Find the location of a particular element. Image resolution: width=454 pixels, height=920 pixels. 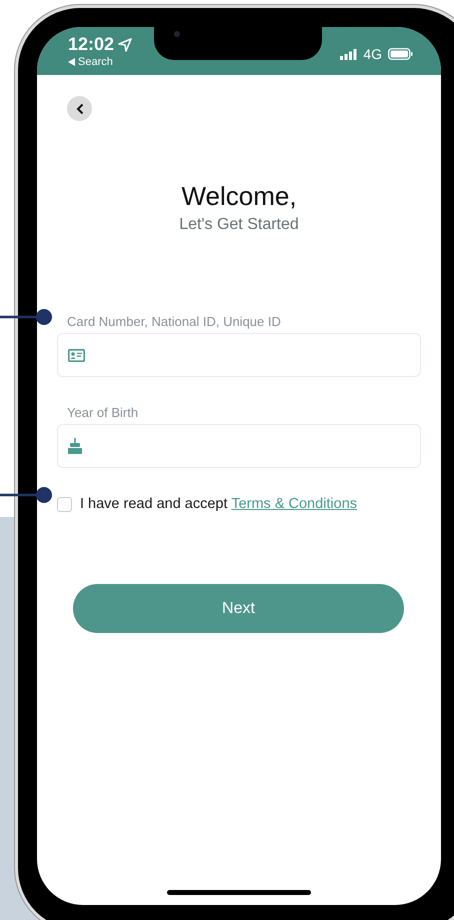

status-time: 12:02 is located at coordinates (91, 44).